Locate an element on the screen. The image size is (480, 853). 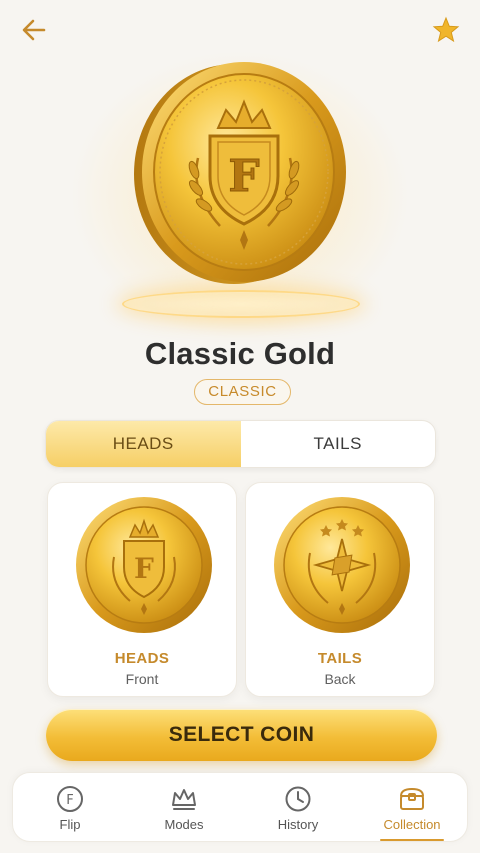
tails-sub: Back is located at coordinates (340, 679).